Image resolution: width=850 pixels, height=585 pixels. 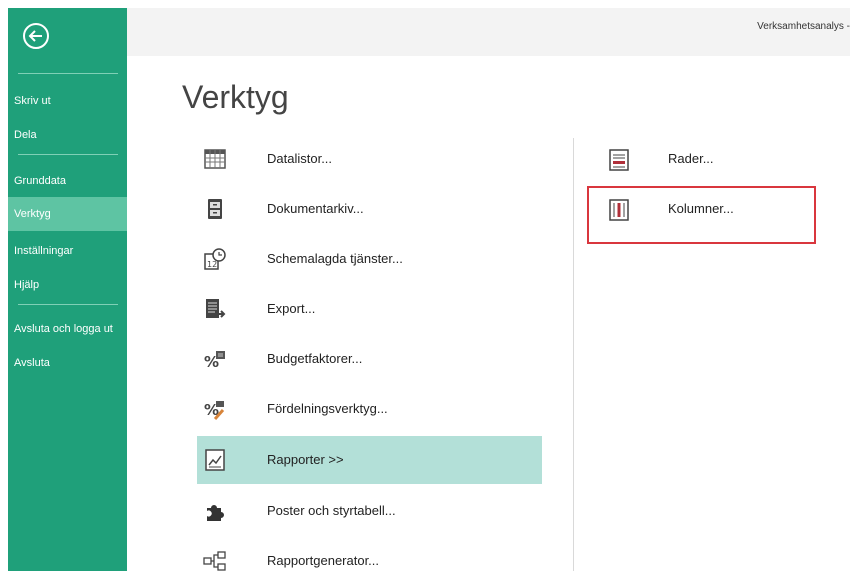 I want to click on sidebar-item-dela: Dela, so click(x=67, y=135).